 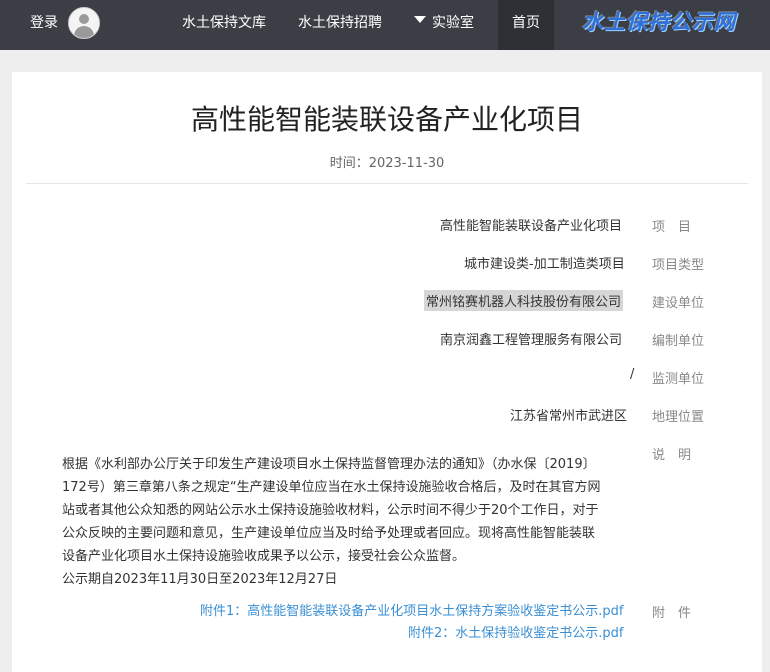 What do you see at coordinates (678, 341) in the screenshot?
I see `compiler-label: 编制单位` at bounding box center [678, 341].